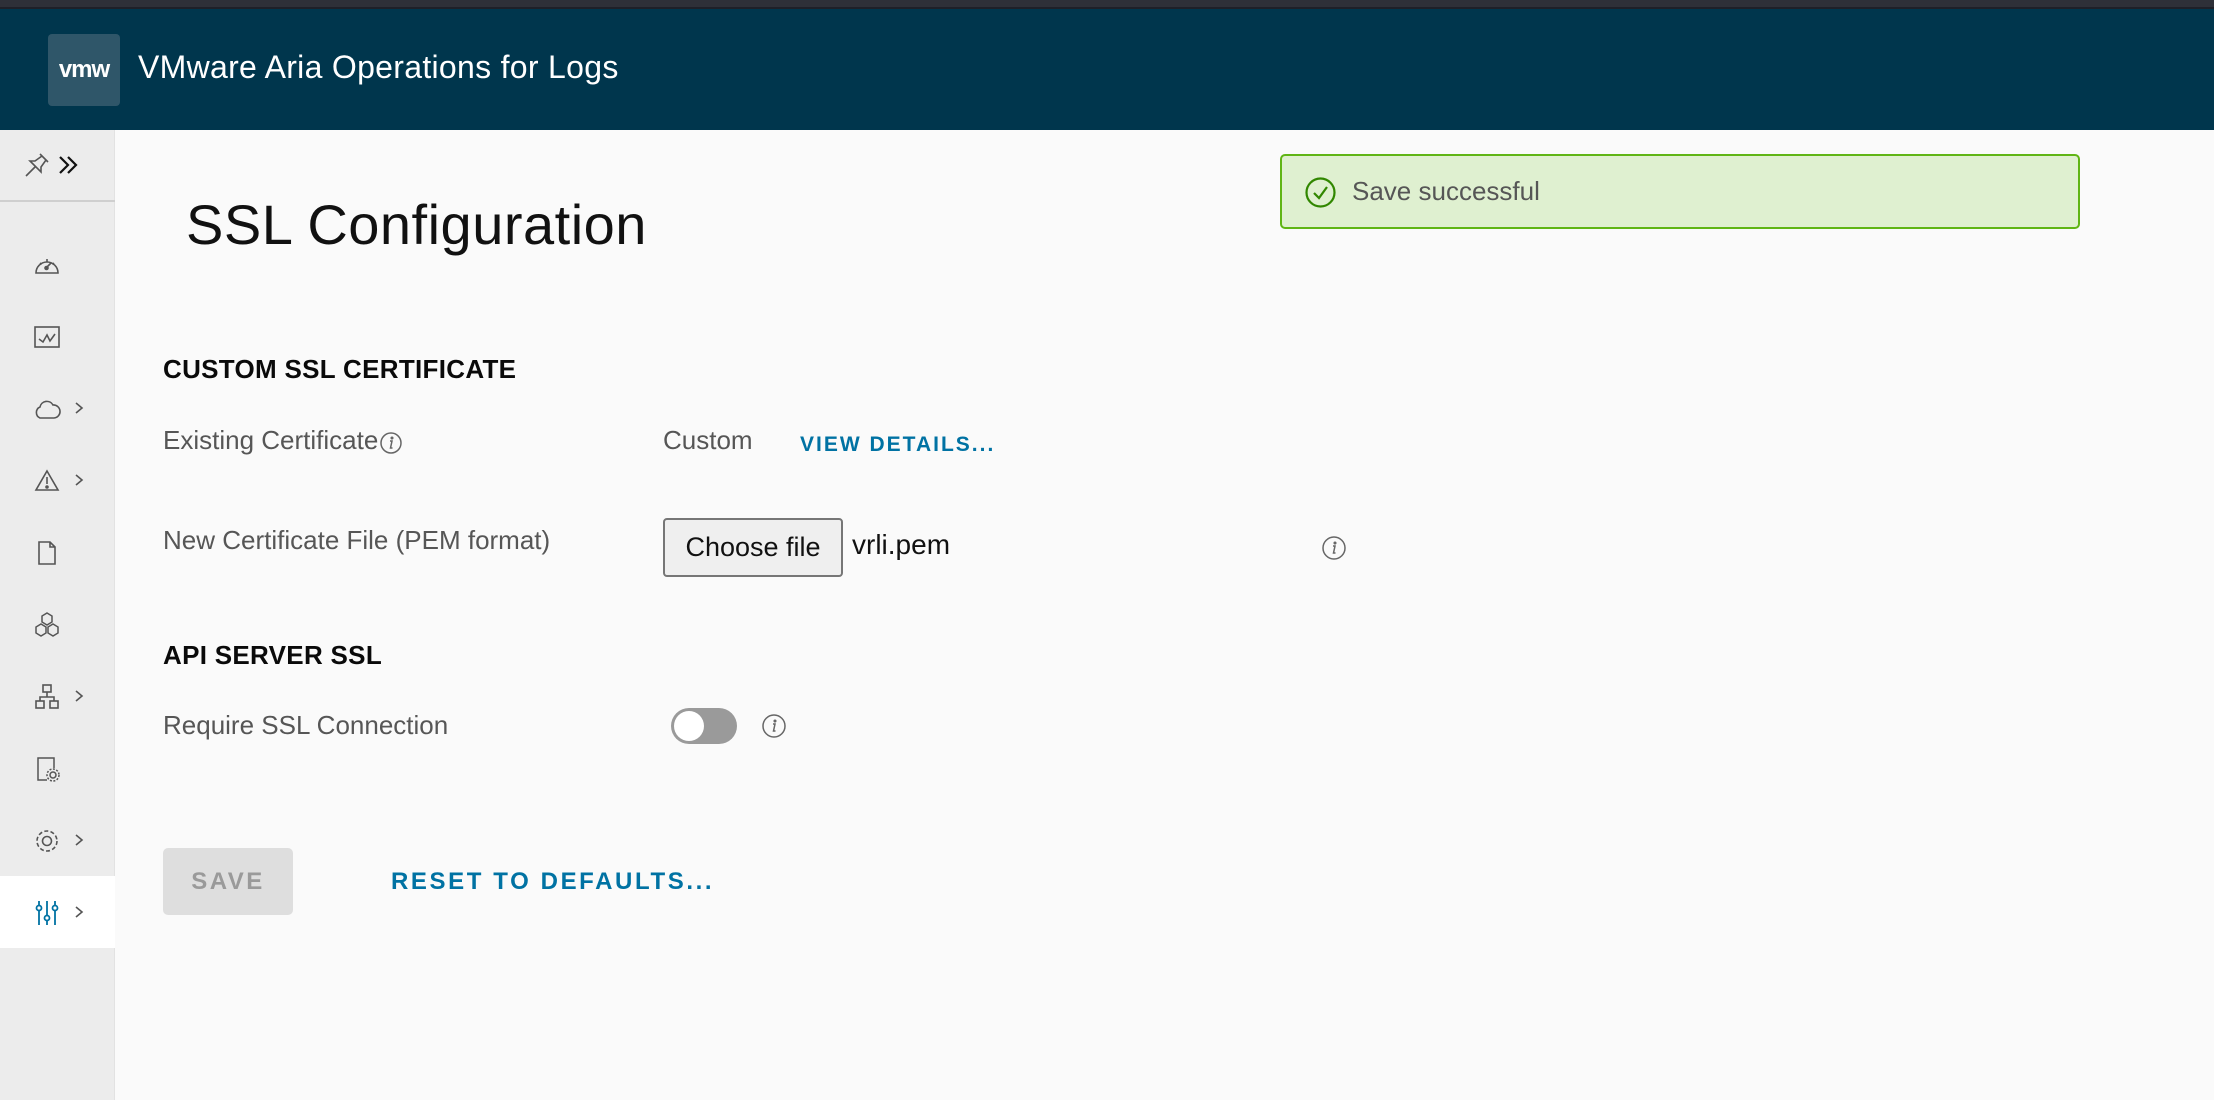 Image resolution: width=2214 pixels, height=1100 pixels. Describe the element at coordinates (901, 544) in the screenshot. I see `selected-file-name: vrli.pem` at that location.